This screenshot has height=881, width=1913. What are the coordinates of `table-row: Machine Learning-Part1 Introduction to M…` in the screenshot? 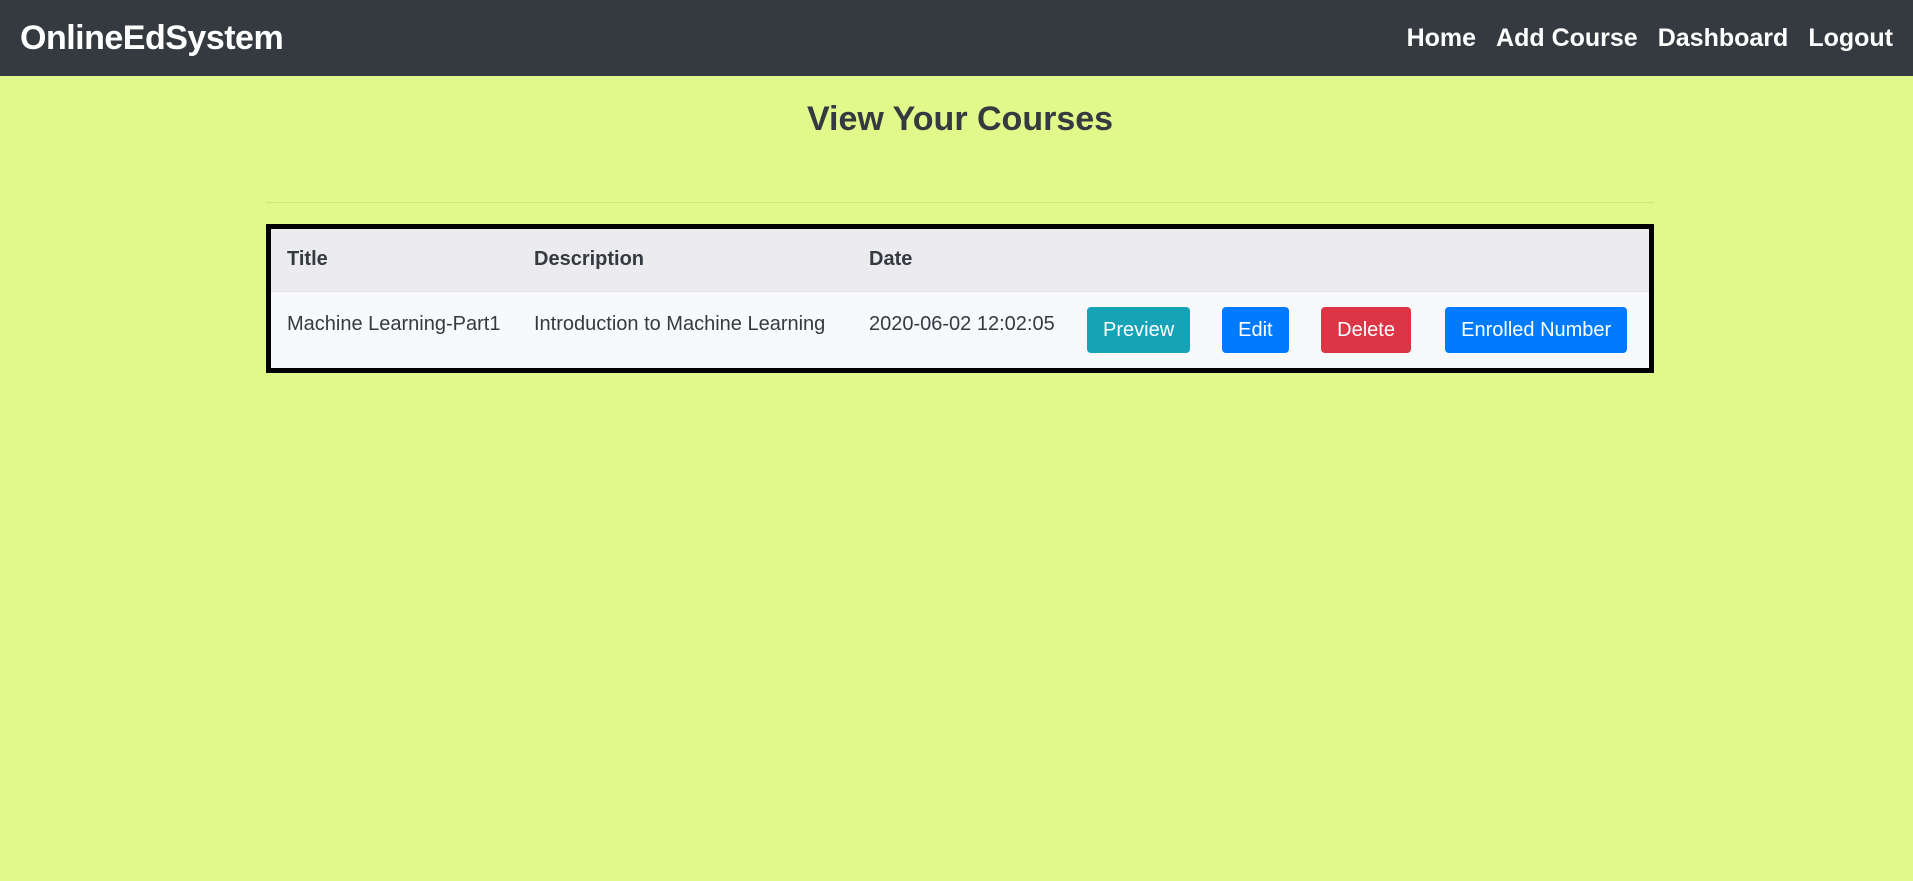 It's located at (960, 329).